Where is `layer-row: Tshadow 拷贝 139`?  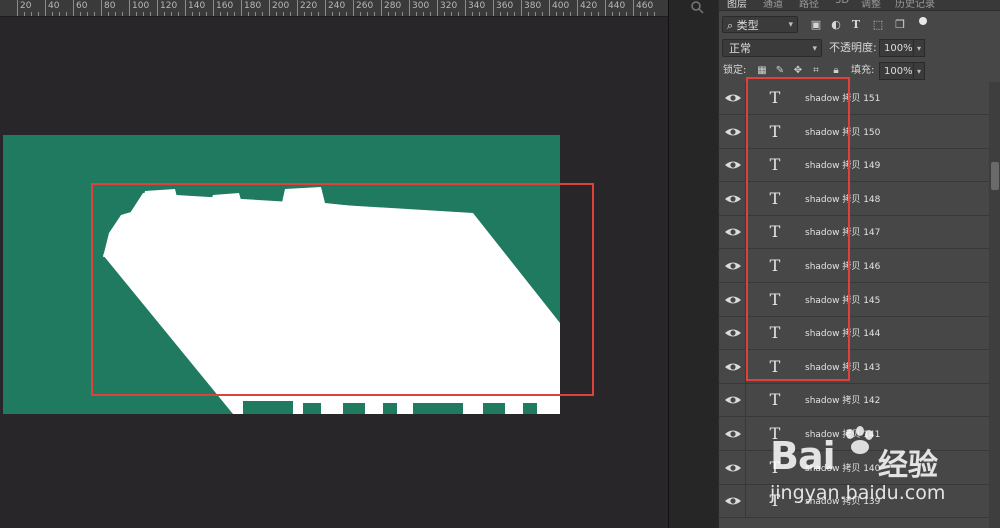
layer-row: Tshadow 拷贝 139 is located at coordinates (854, 502).